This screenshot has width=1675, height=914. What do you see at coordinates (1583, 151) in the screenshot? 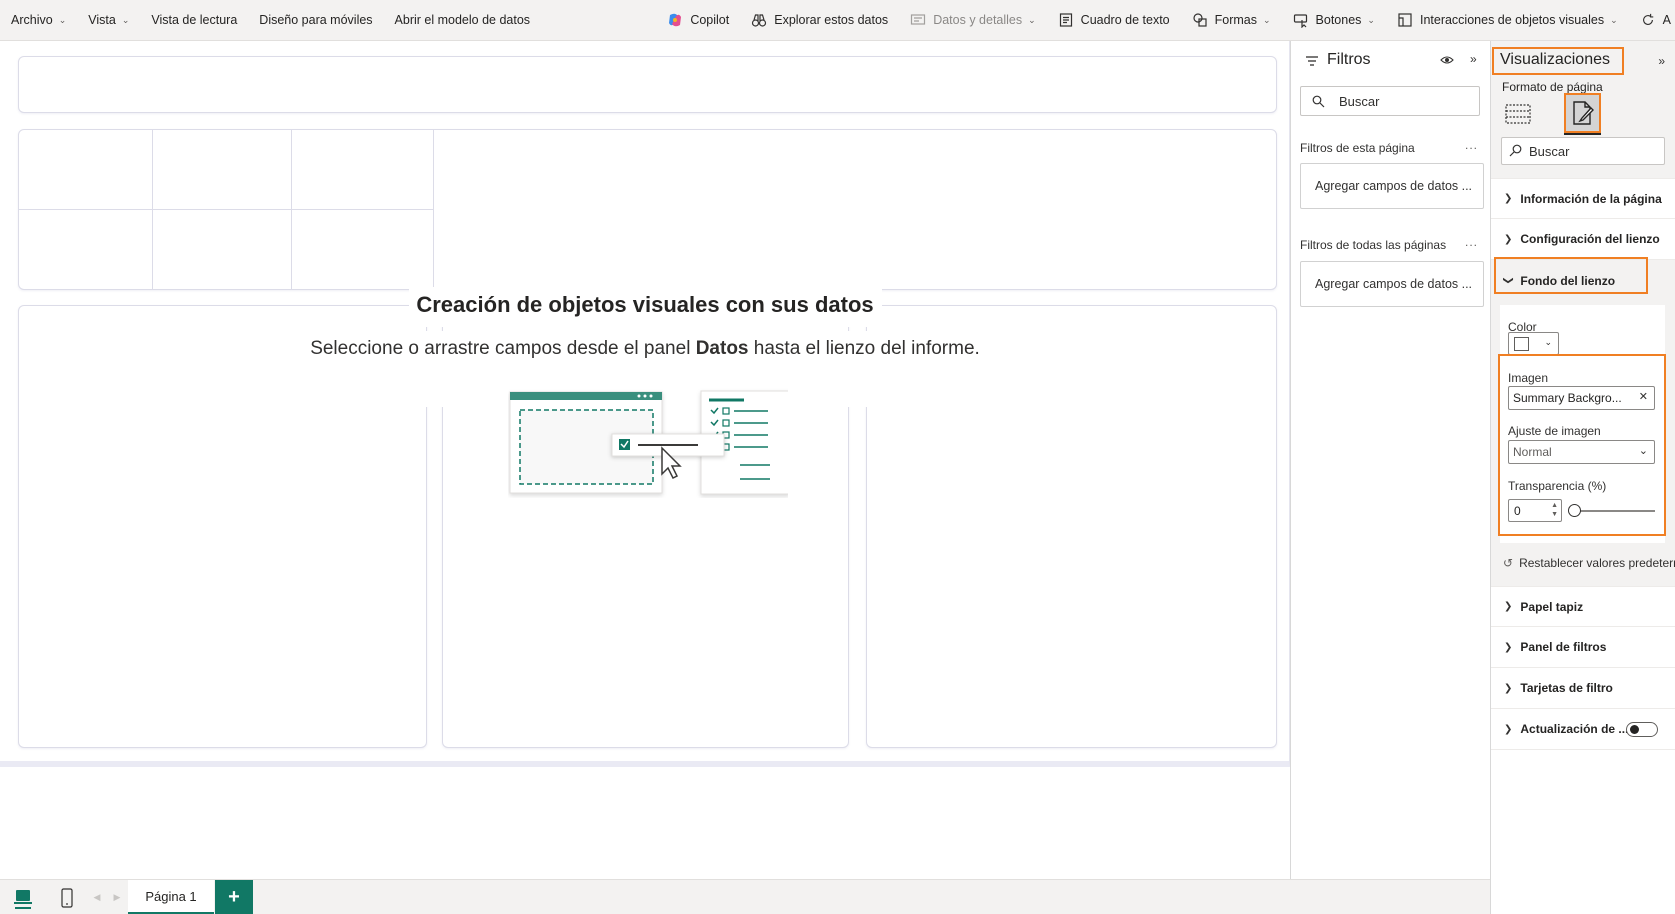
I see `format-search-input: Buscar` at bounding box center [1583, 151].